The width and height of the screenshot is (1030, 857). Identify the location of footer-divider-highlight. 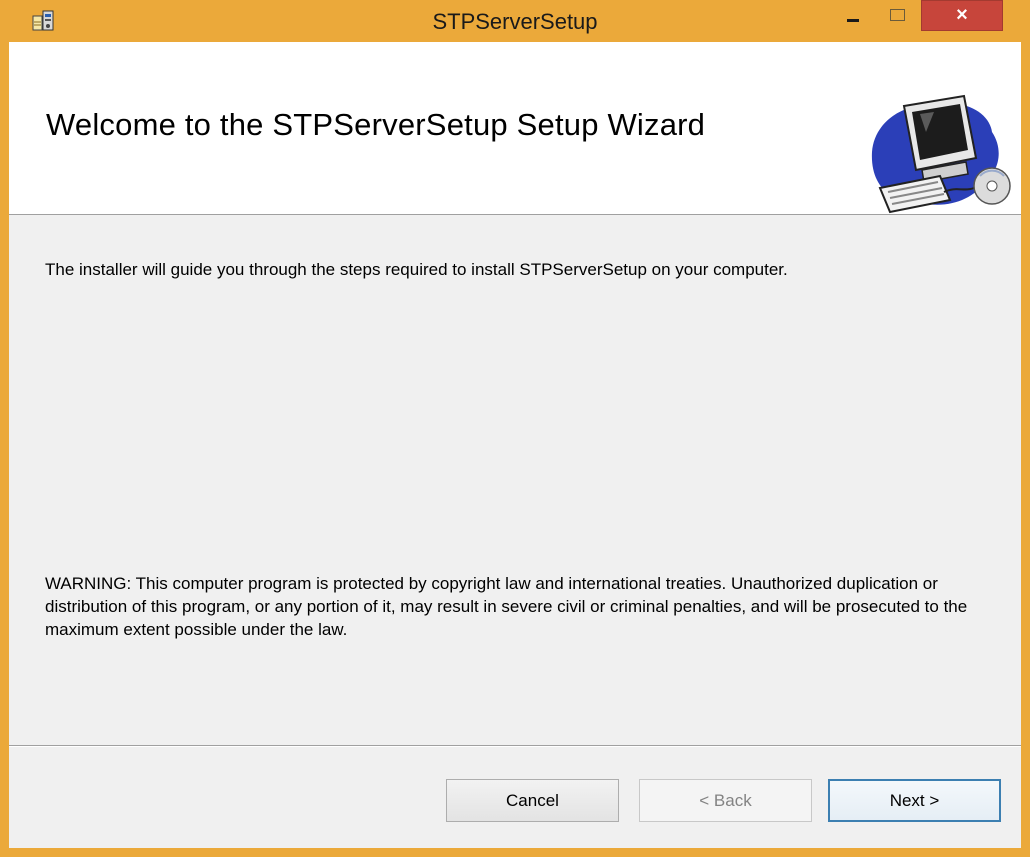
(515, 746).